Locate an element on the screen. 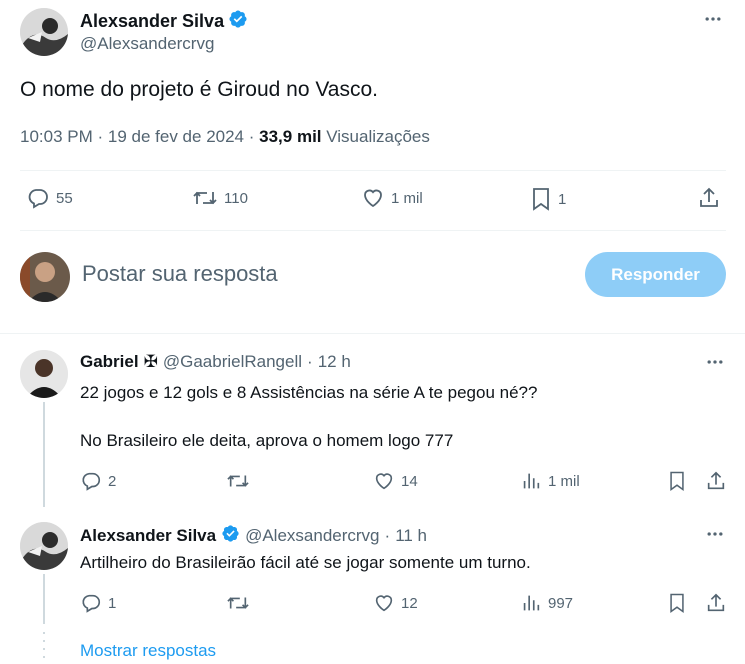 The height and width of the screenshot is (664, 745). cross-badge: ✠ is located at coordinates (150, 361).